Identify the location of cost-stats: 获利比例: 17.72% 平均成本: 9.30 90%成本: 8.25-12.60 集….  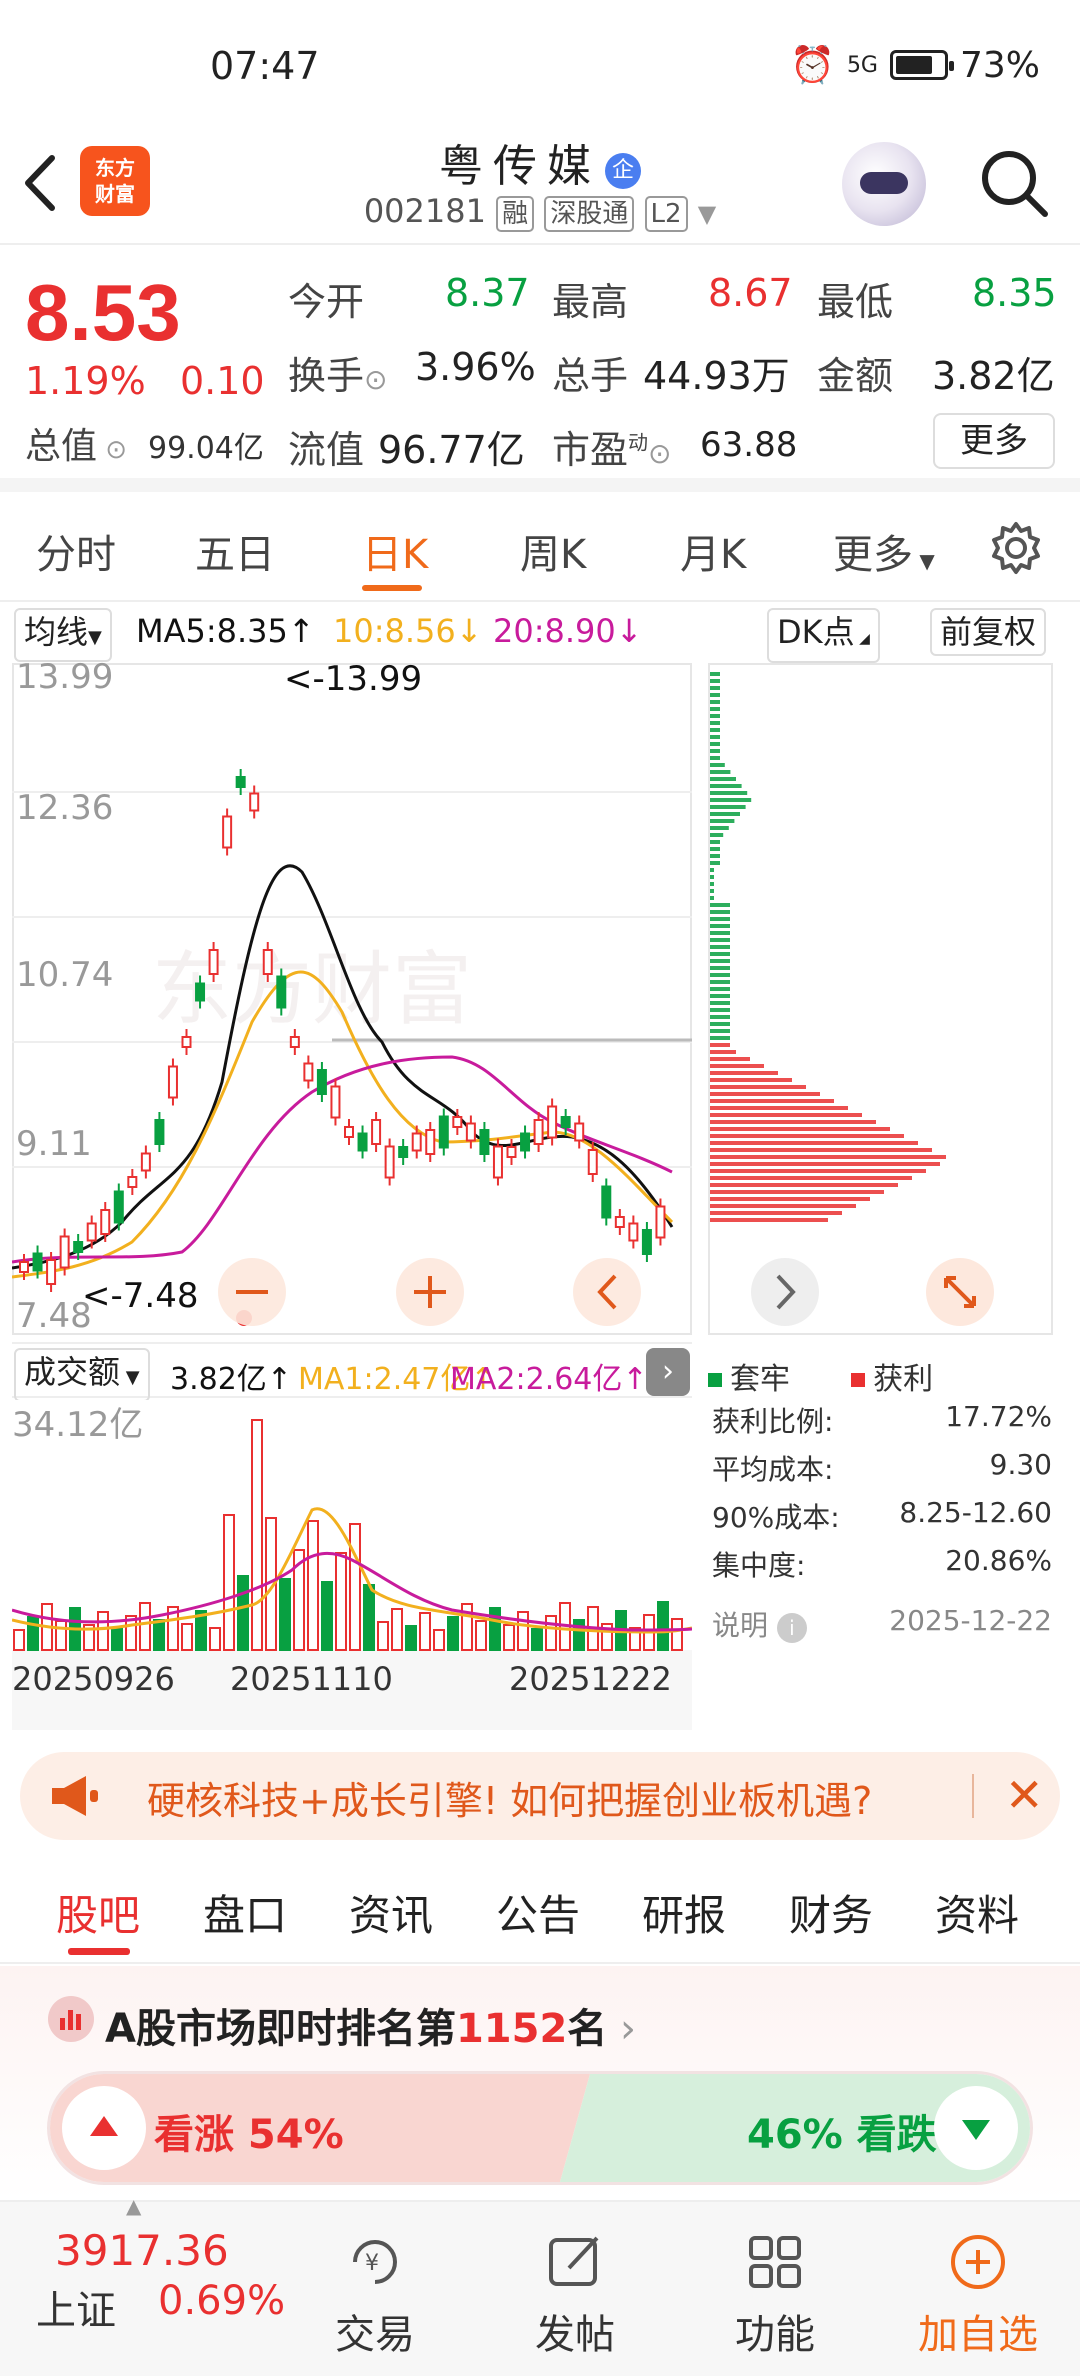
(882, 1526).